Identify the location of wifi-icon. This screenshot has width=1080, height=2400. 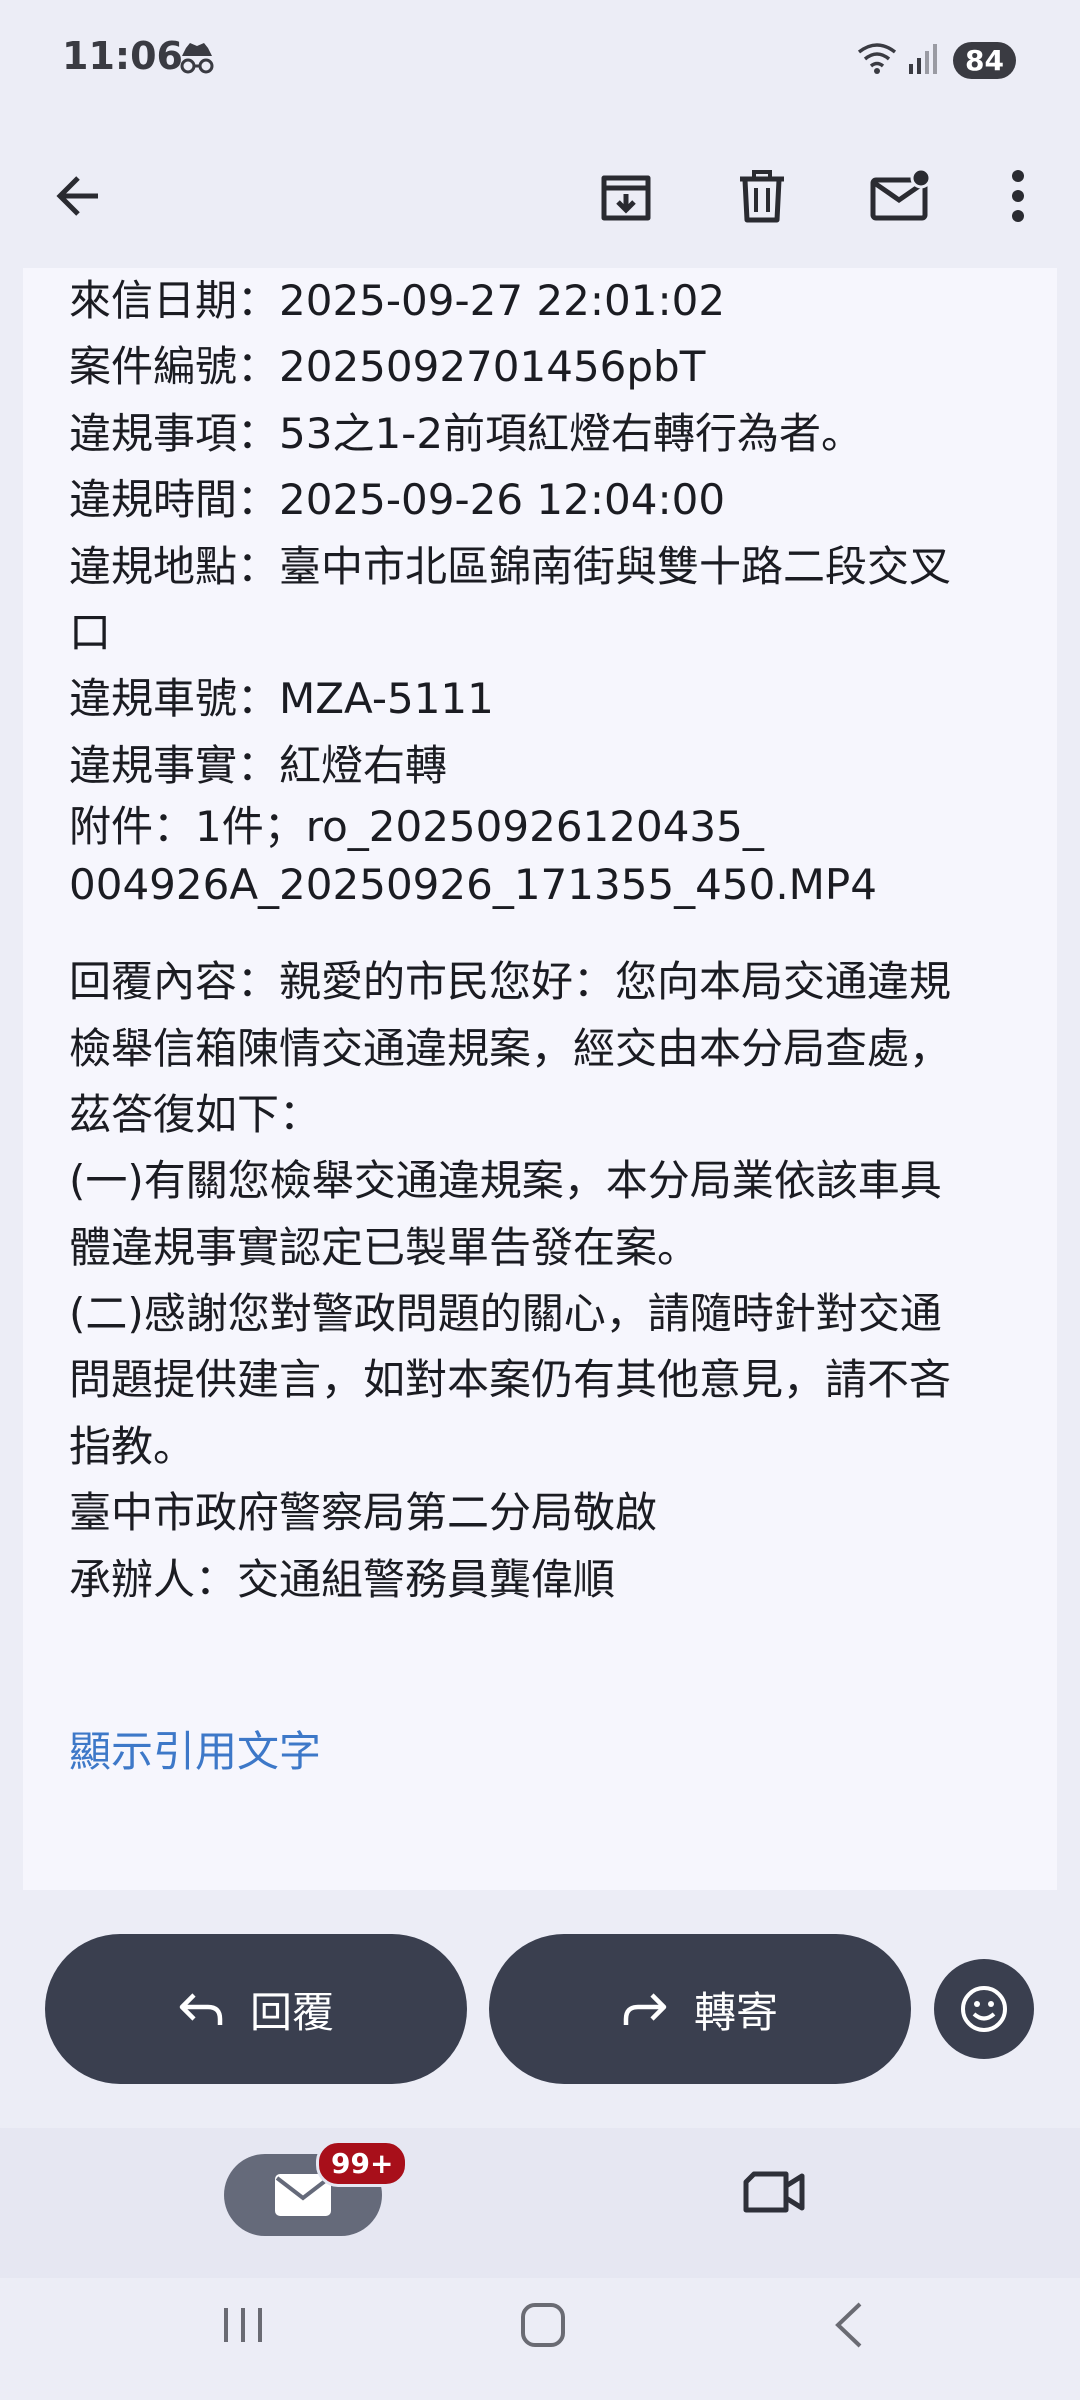
(877, 60).